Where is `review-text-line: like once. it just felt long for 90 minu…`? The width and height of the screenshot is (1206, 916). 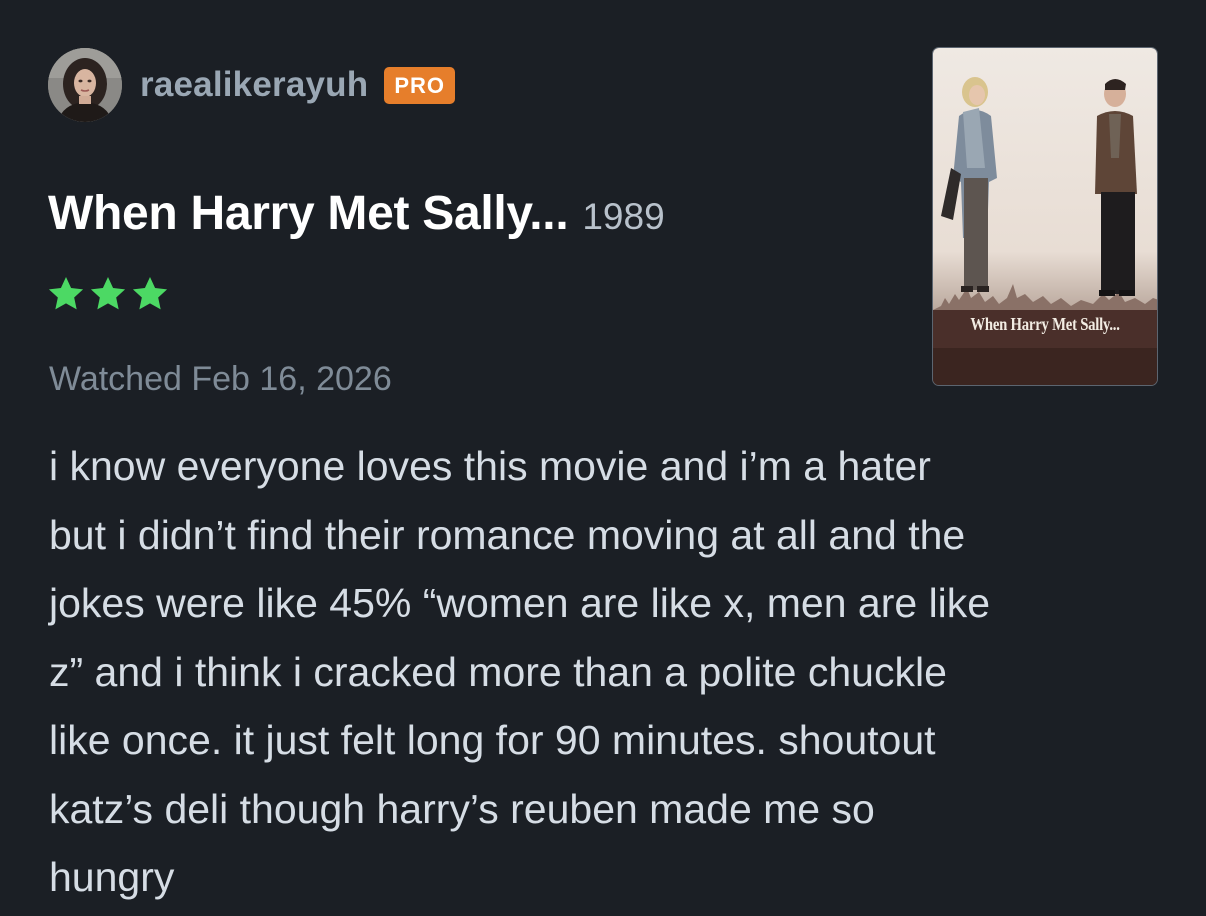
review-text-line: like once. it just felt long for 90 minu… is located at coordinates (492, 740).